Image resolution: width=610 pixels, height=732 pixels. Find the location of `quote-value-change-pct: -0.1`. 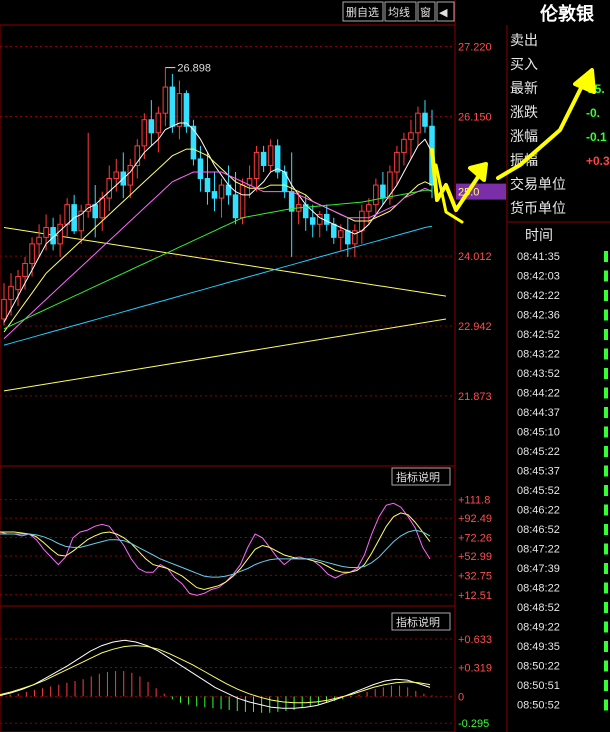

quote-value-change-pct: -0.1 is located at coordinates (596, 137).